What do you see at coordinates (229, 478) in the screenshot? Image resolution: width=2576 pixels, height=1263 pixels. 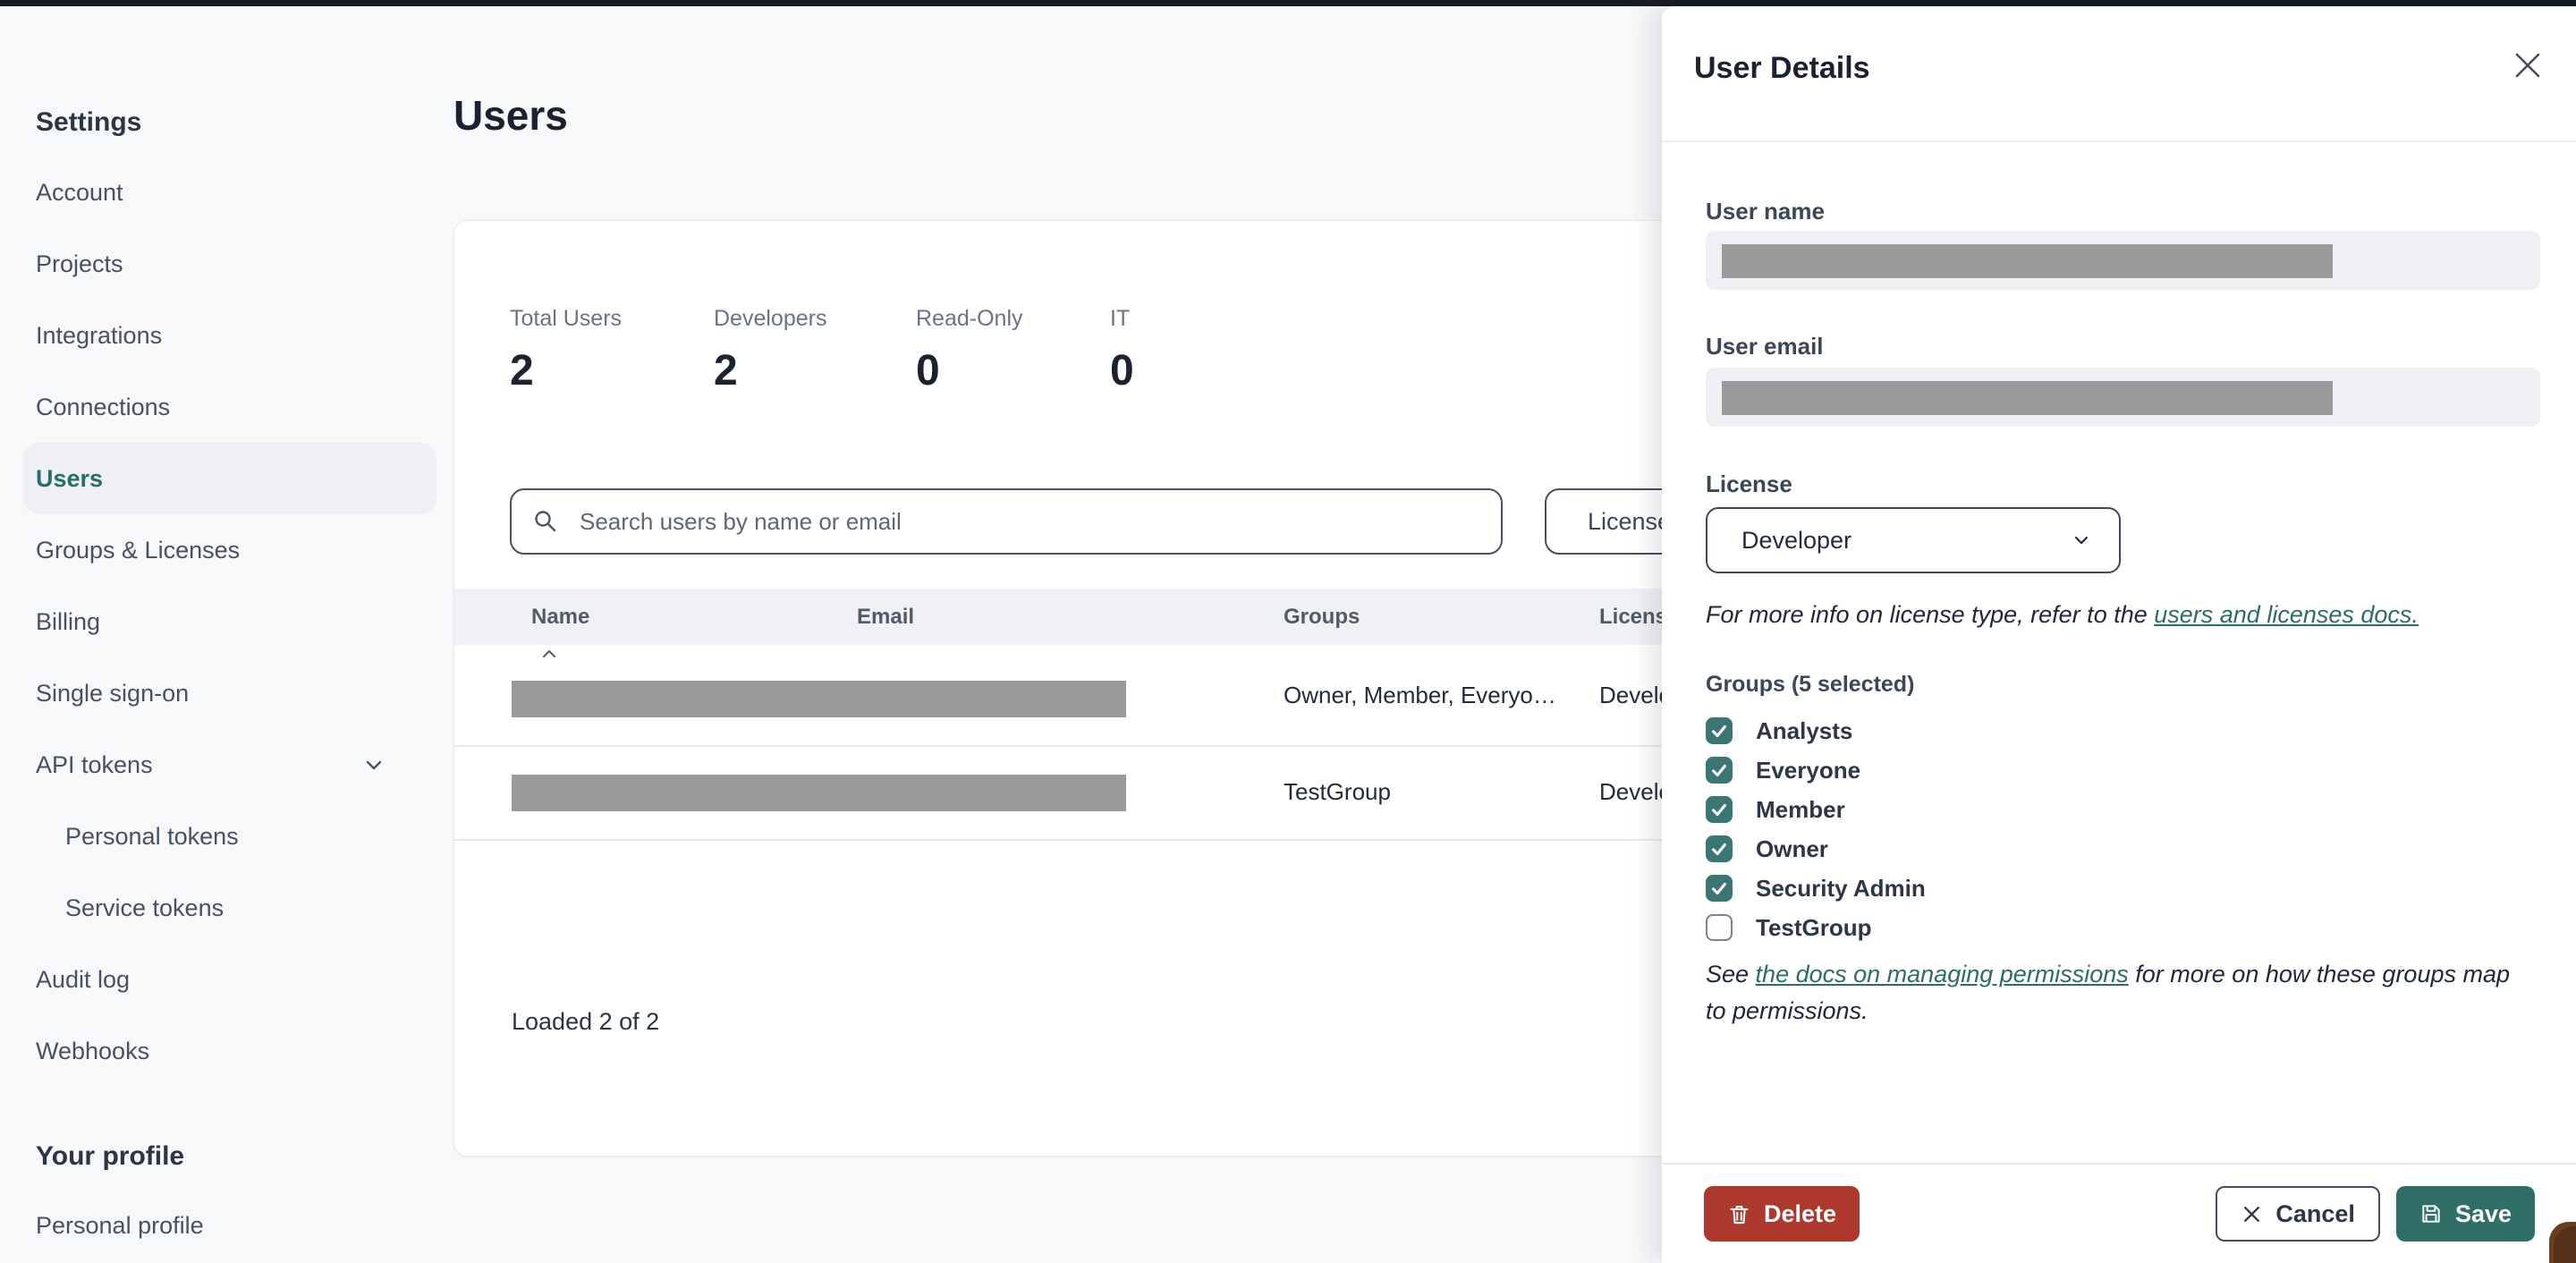 I see `sidebar-item-users: Users` at bounding box center [229, 478].